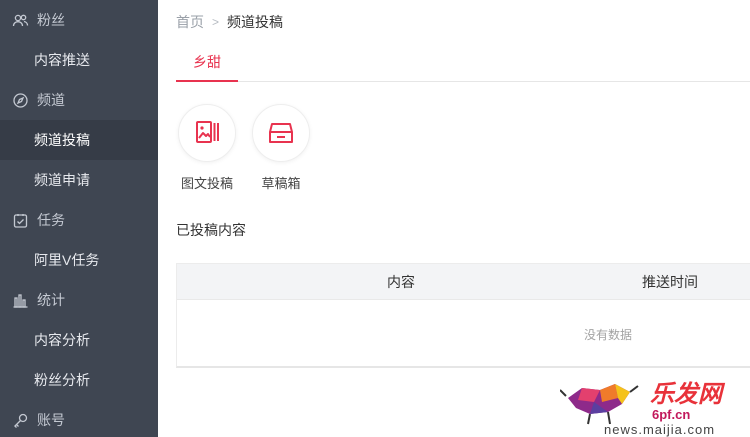  Describe the element at coordinates (79, 100) in the screenshot. I see `sidebar-section-channel: 频道` at that location.